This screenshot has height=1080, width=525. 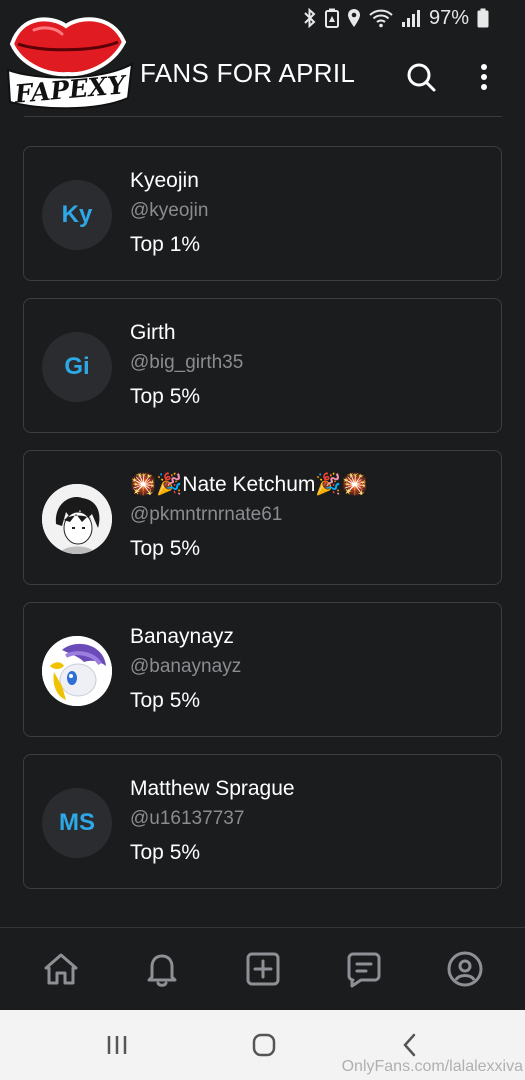 I want to click on avatar: Gi, so click(x=77, y=367).